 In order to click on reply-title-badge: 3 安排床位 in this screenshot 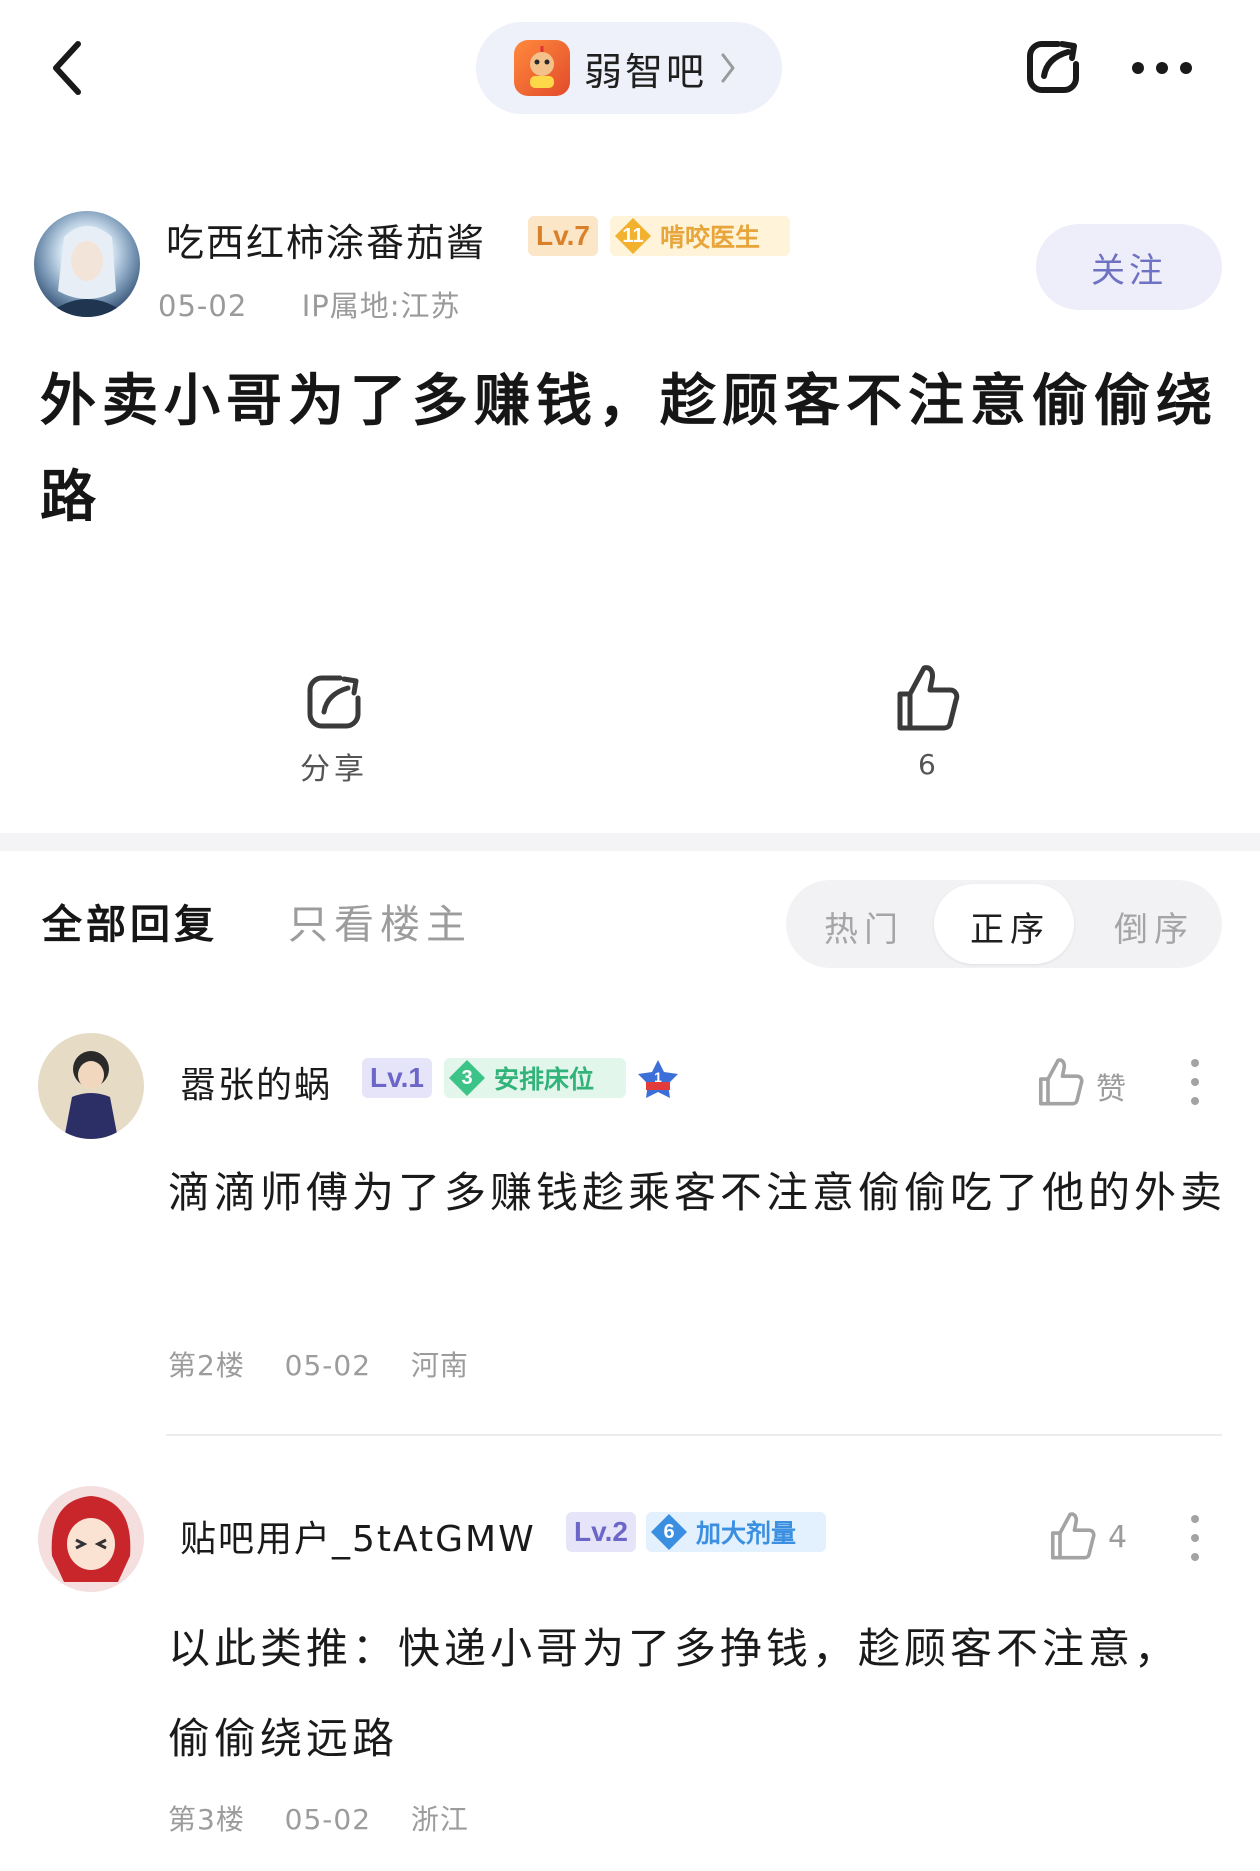, I will do `click(535, 1078)`.